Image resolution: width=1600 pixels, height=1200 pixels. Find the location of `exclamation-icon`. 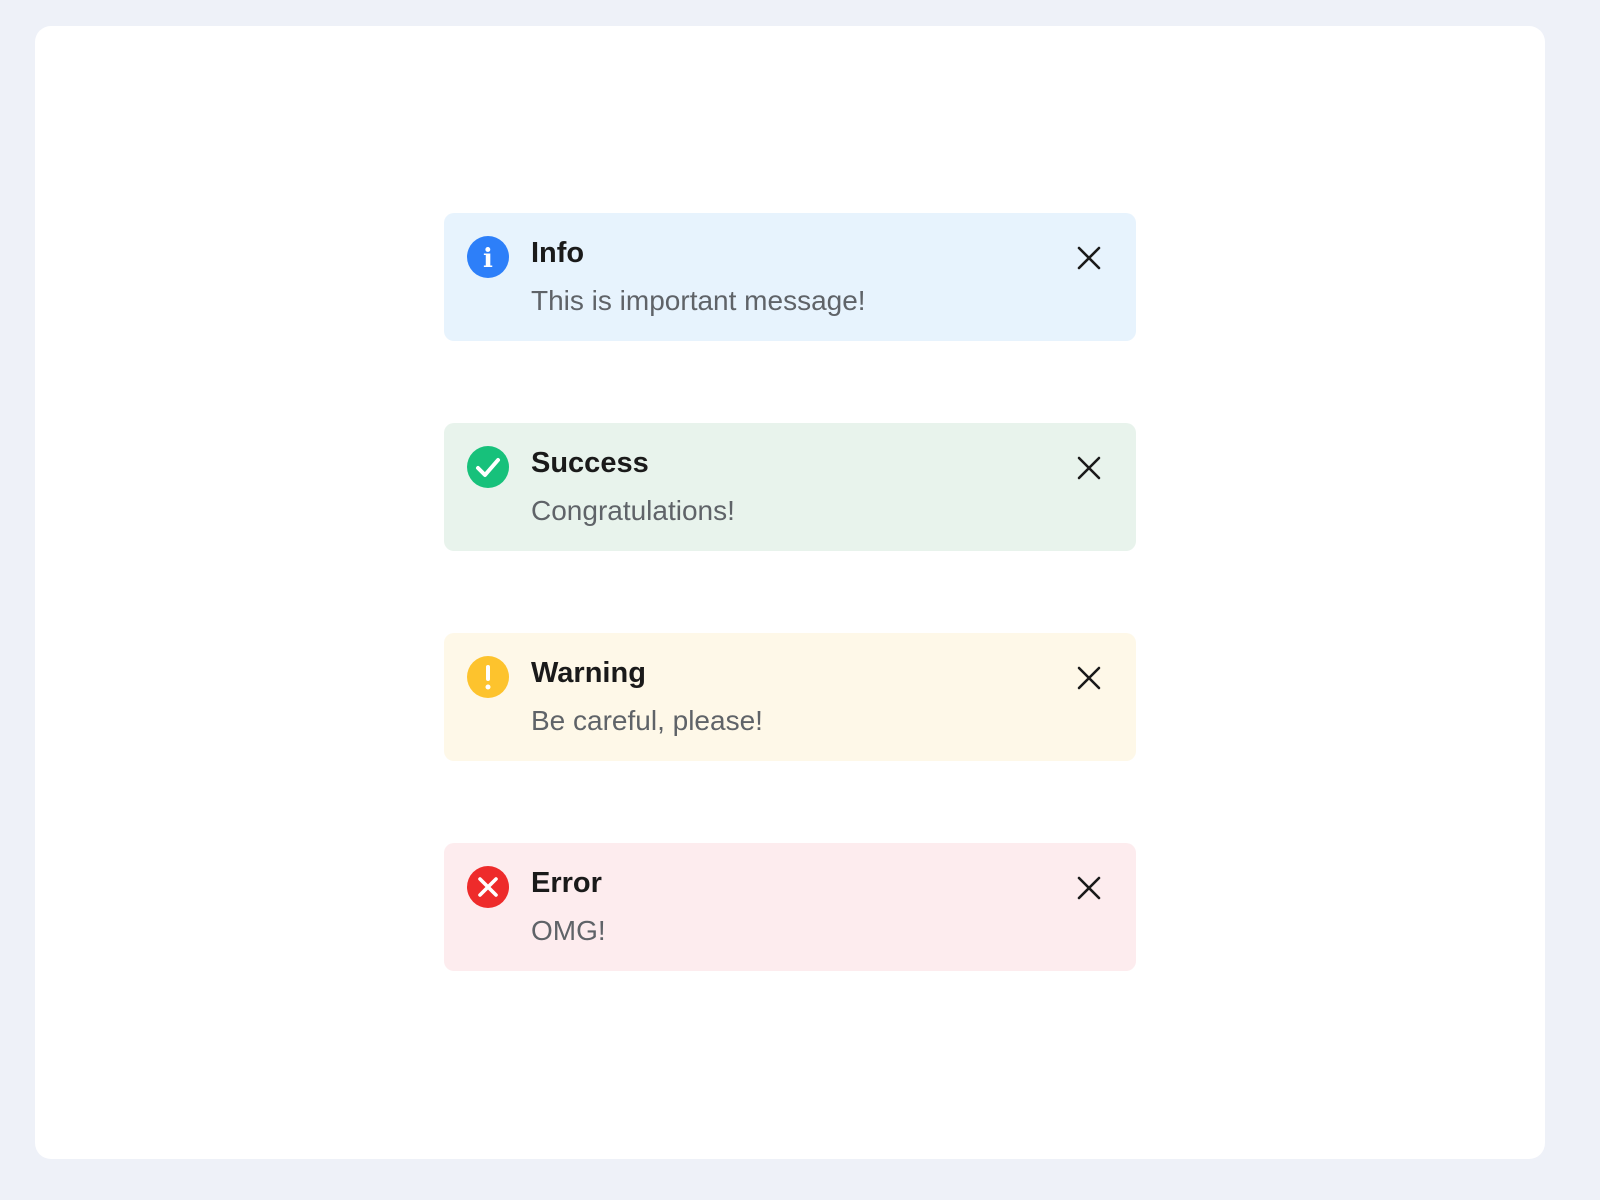

exclamation-icon is located at coordinates (488, 677).